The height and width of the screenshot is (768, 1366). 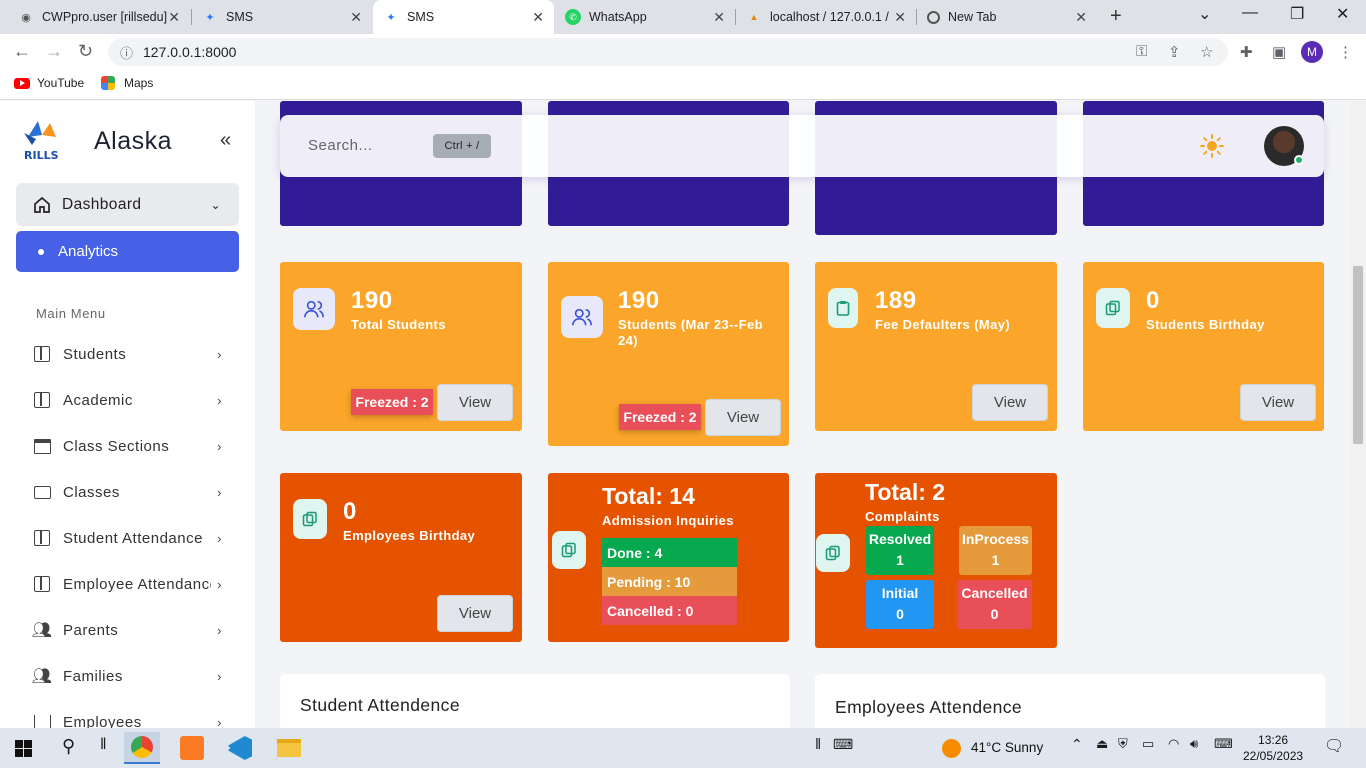 What do you see at coordinates (1342, 14) in the screenshot?
I see `close-window-button: ✕` at bounding box center [1342, 14].